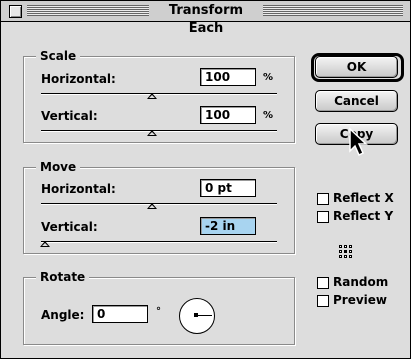  I want to click on move-horizontal-field, so click(228, 188).